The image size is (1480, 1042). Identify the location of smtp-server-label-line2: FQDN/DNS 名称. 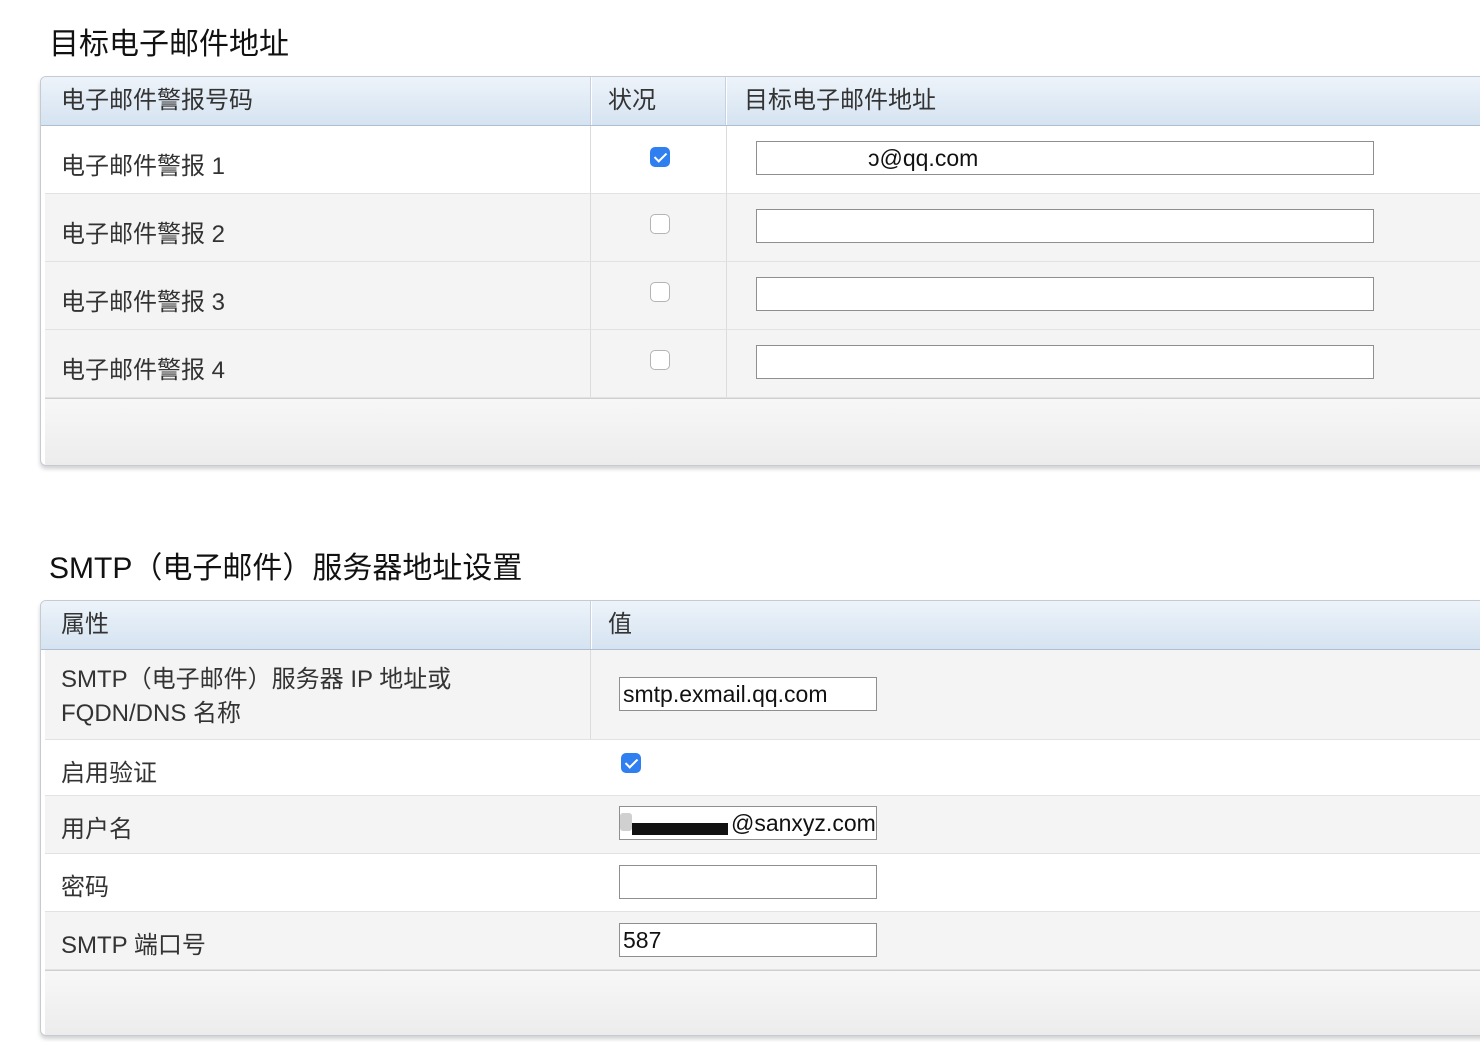
(151, 713).